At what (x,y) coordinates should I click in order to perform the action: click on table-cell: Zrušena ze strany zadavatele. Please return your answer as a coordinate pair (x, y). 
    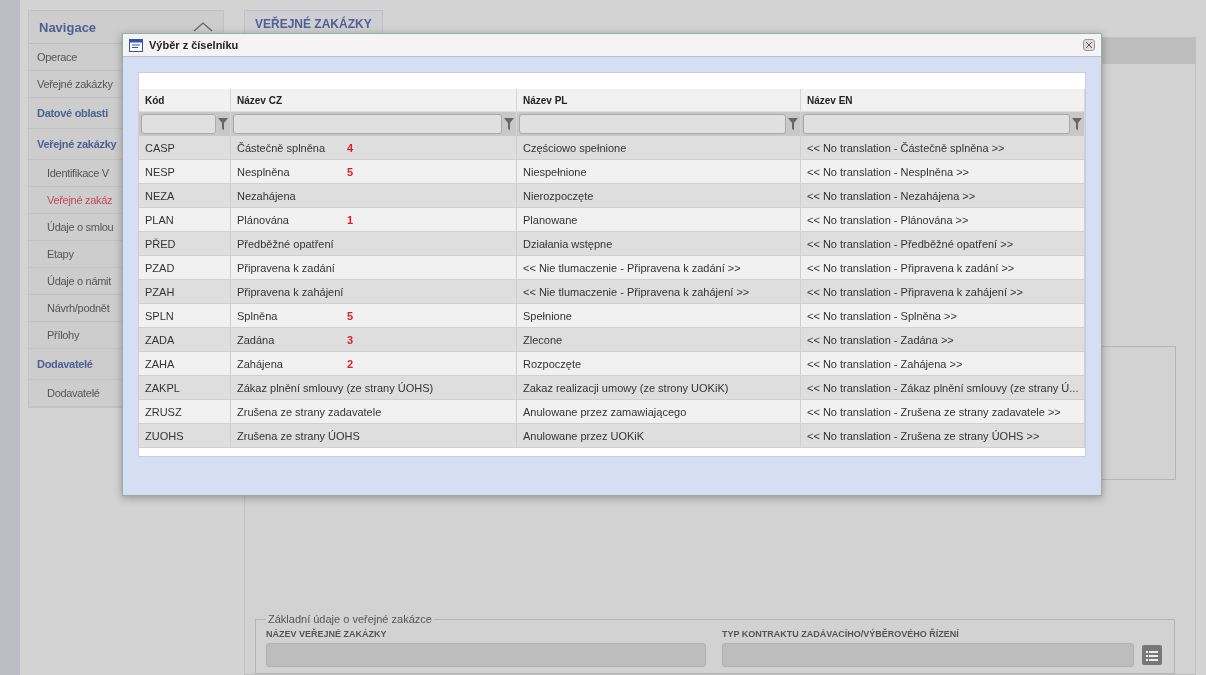
    Looking at the image, I should click on (309, 411).